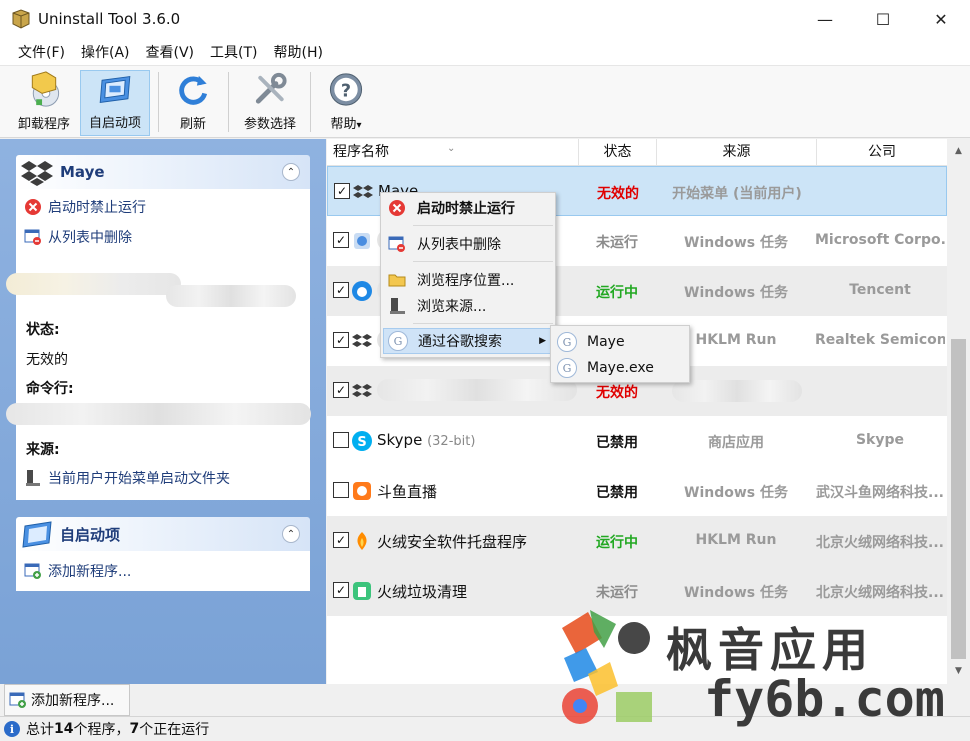 This screenshot has height=741, width=970. What do you see at coordinates (233, 52) in the screenshot?
I see `menu-tools: 工具(T)` at bounding box center [233, 52].